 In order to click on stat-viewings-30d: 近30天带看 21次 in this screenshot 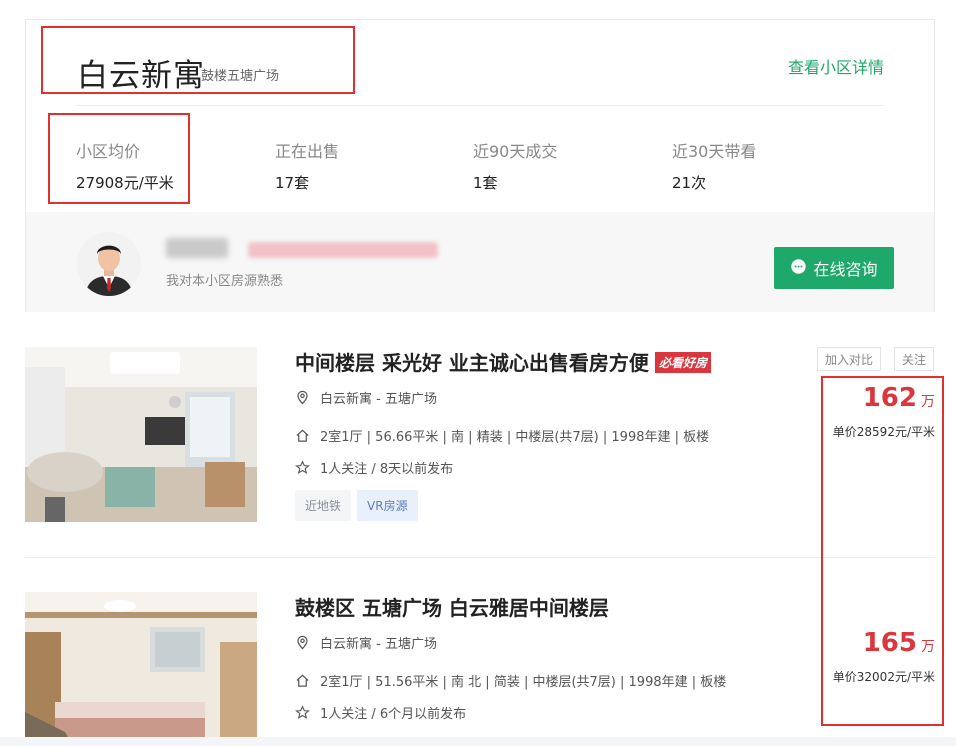, I will do `click(762, 165)`.